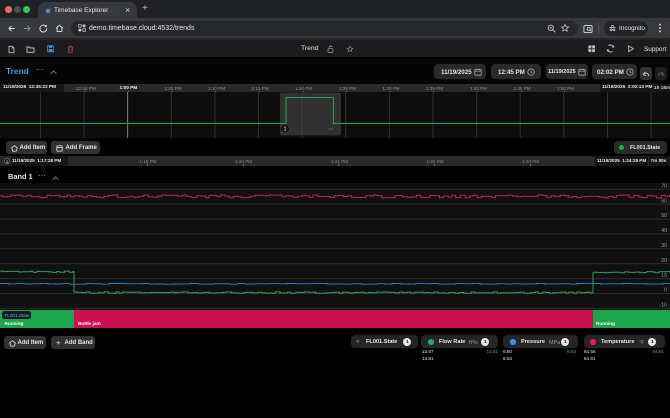 This screenshot has width=670, height=418. What do you see at coordinates (664, 216) in the screenshot?
I see `svg-text: 50` at bounding box center [664, 216].